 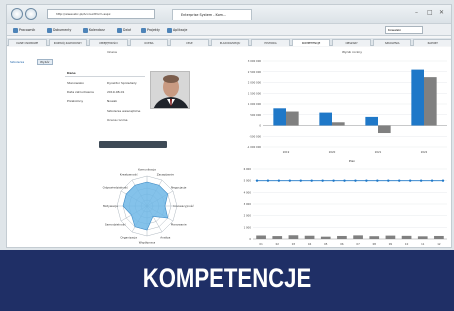 I want to click on select-button: Wybór, so click(x=45, y=62).